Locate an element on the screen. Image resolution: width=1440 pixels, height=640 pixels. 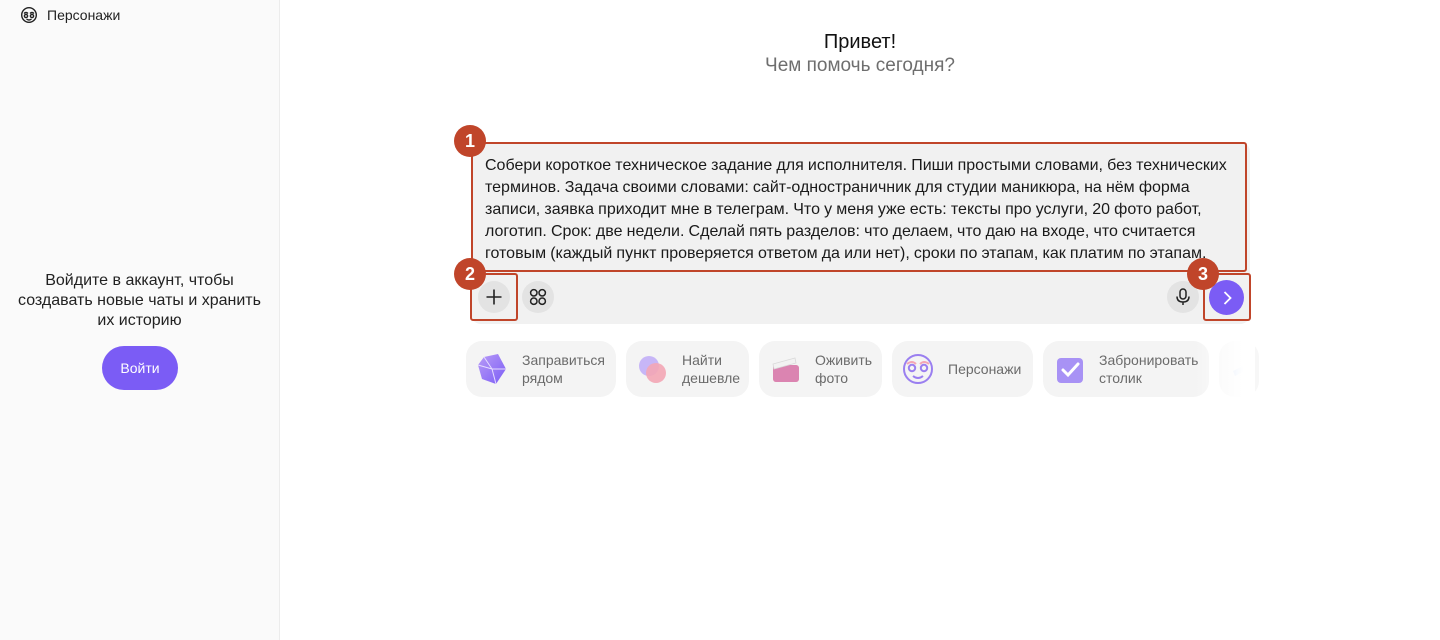
suggestion-chip-characters: Персонажи is located at coordinates (962, 369).